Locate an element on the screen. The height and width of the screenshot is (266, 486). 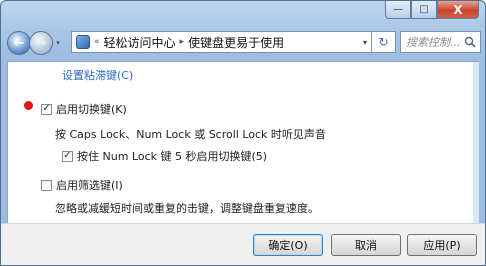
close-button: X is located at coordinates (458, 10).